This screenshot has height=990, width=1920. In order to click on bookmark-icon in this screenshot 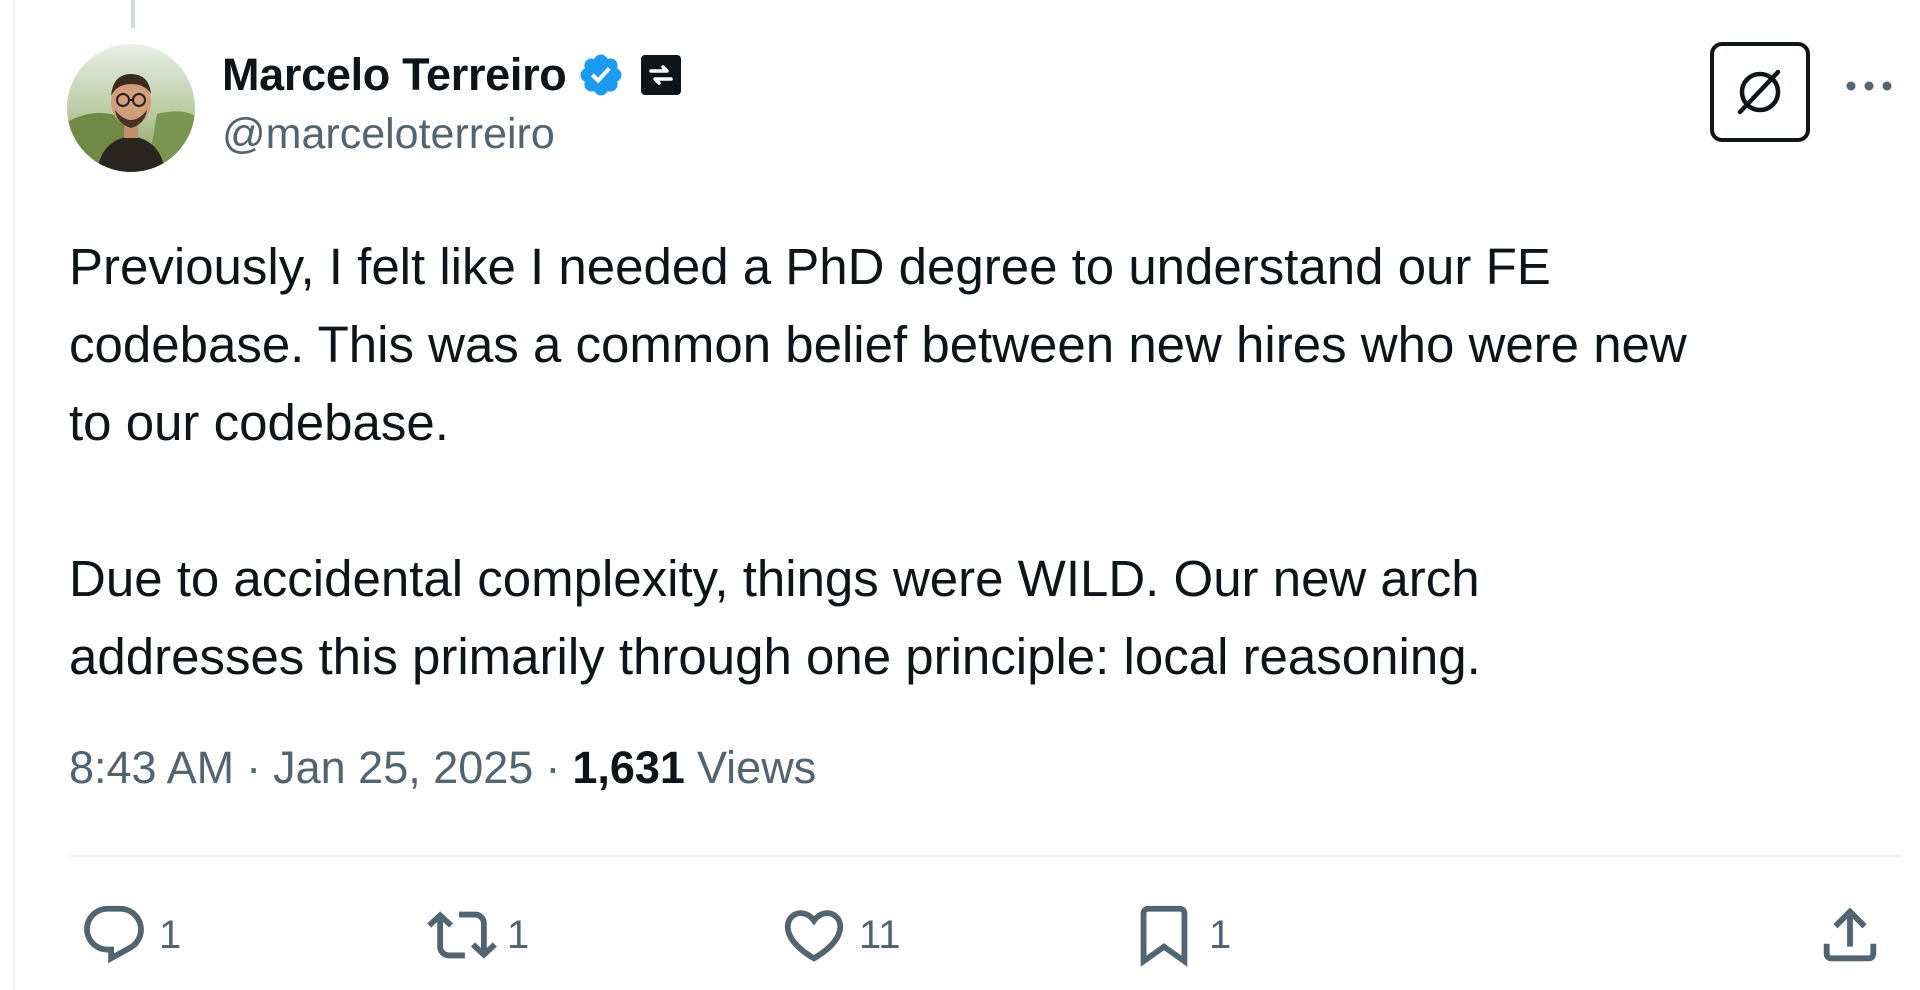, I will do `click(1164, 936)`.